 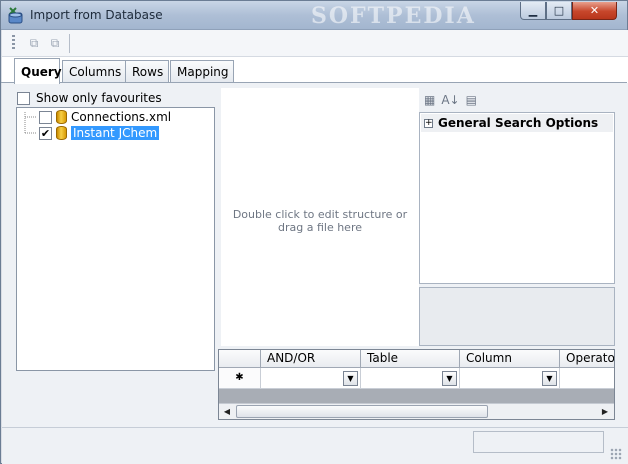 What do you see at coordinates (115, 133) in the screenshot?
I see `tree-item-label: Instant JChem` at bounding box center [115, 133].